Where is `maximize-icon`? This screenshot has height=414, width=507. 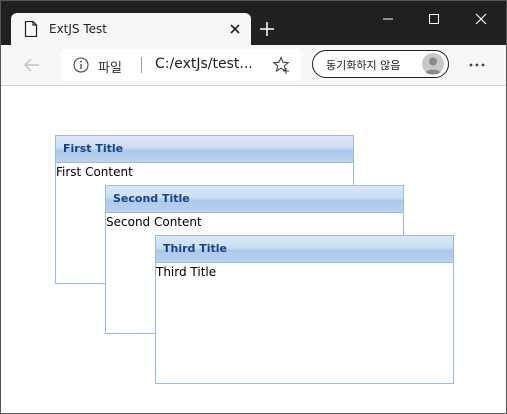
maximize-icon is located at coordinates (434, 19).